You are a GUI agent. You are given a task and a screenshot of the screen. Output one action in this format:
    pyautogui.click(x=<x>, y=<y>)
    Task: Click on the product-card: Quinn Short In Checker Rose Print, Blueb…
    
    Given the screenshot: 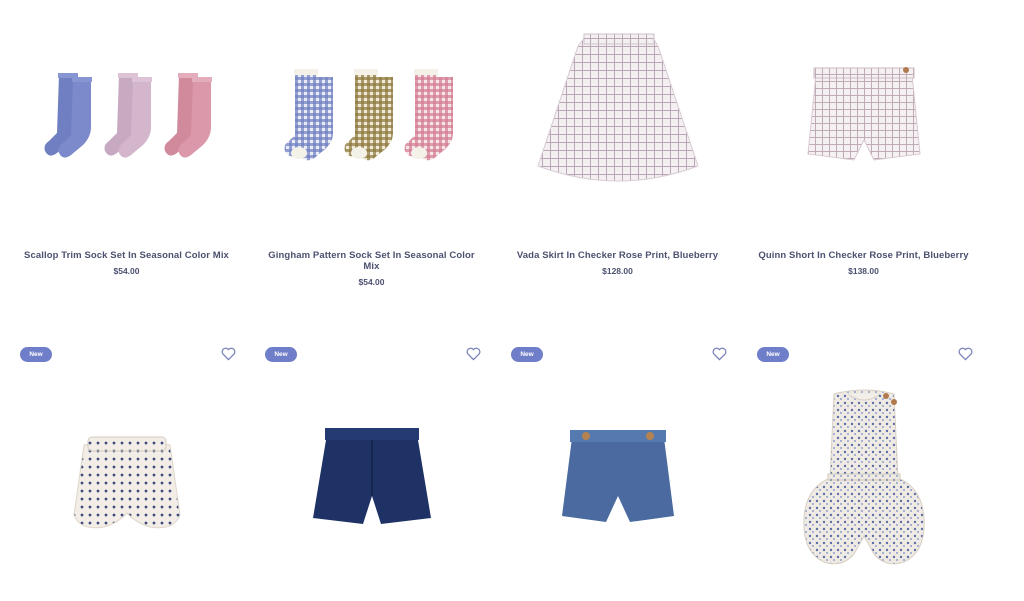 What is the action you would take?
    pyautogui.click(x=863, y=150)
    